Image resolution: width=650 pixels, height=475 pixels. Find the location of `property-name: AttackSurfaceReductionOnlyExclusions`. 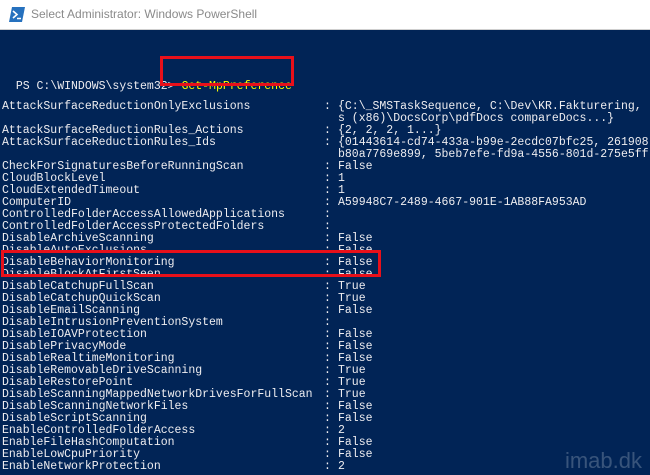

property-name: AttackSurfaceReductionOnlyExclusions is located at coordinates (126, 106).